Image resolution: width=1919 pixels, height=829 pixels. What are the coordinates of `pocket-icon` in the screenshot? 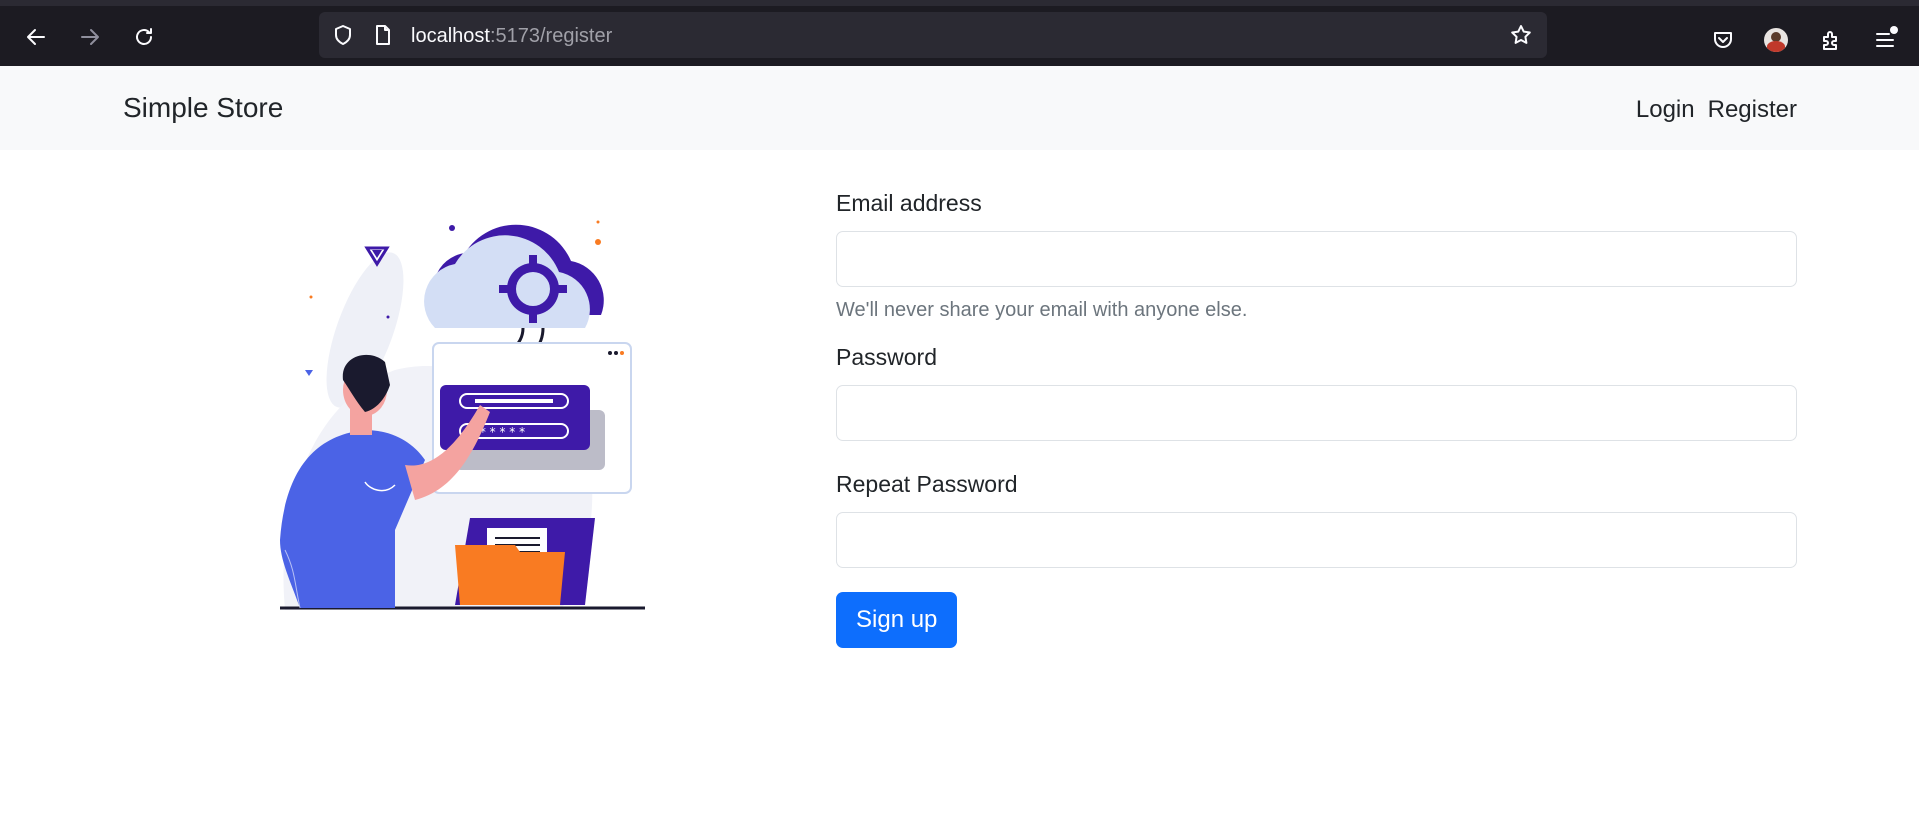 It's located at (1723, 40).